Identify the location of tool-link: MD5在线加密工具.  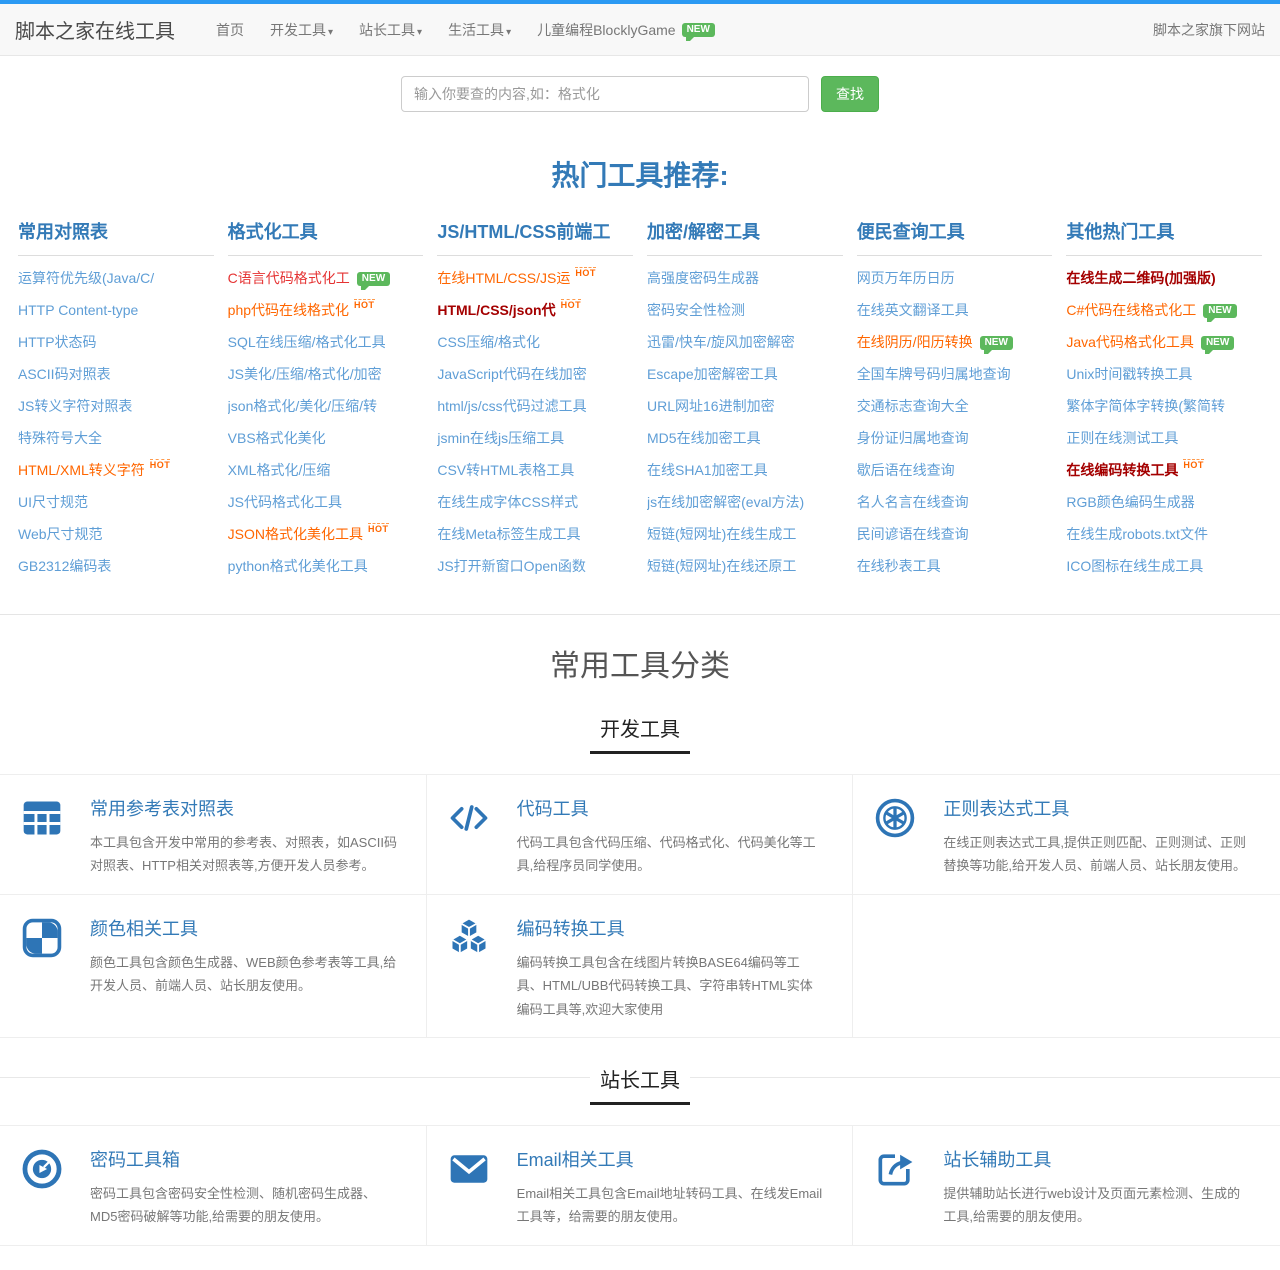
(704, 438).